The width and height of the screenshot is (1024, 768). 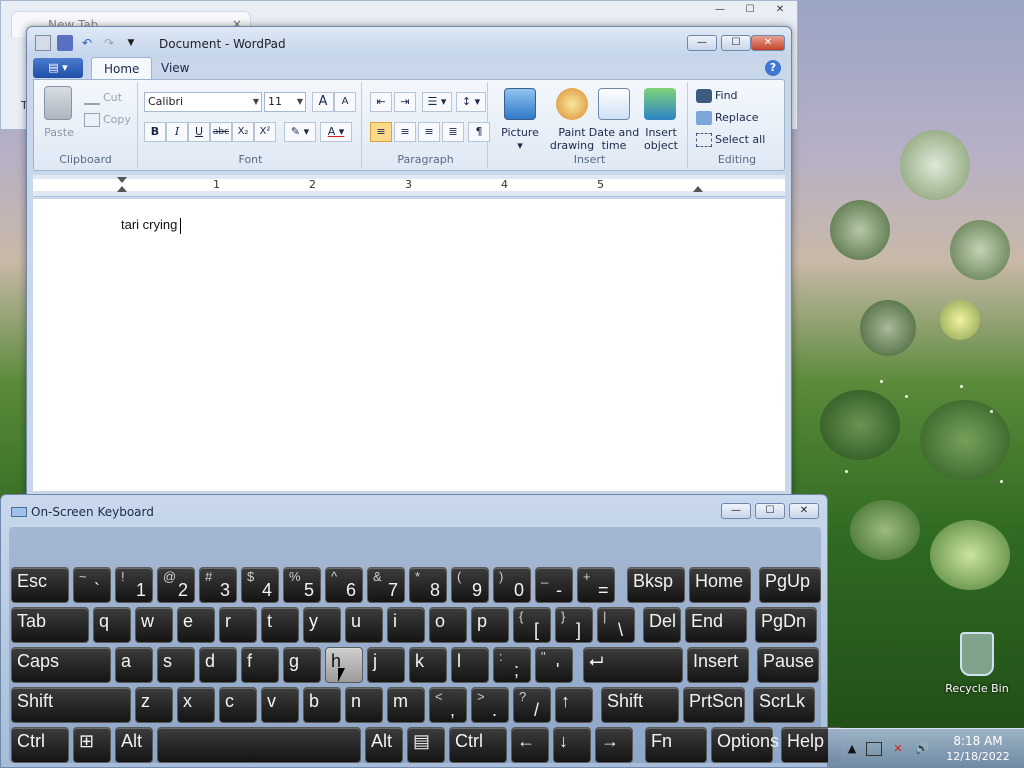 What do you see at coordinates (428, 585) in the screenshot?
I see `key-8: * 8` at bounding box center [428, 585].